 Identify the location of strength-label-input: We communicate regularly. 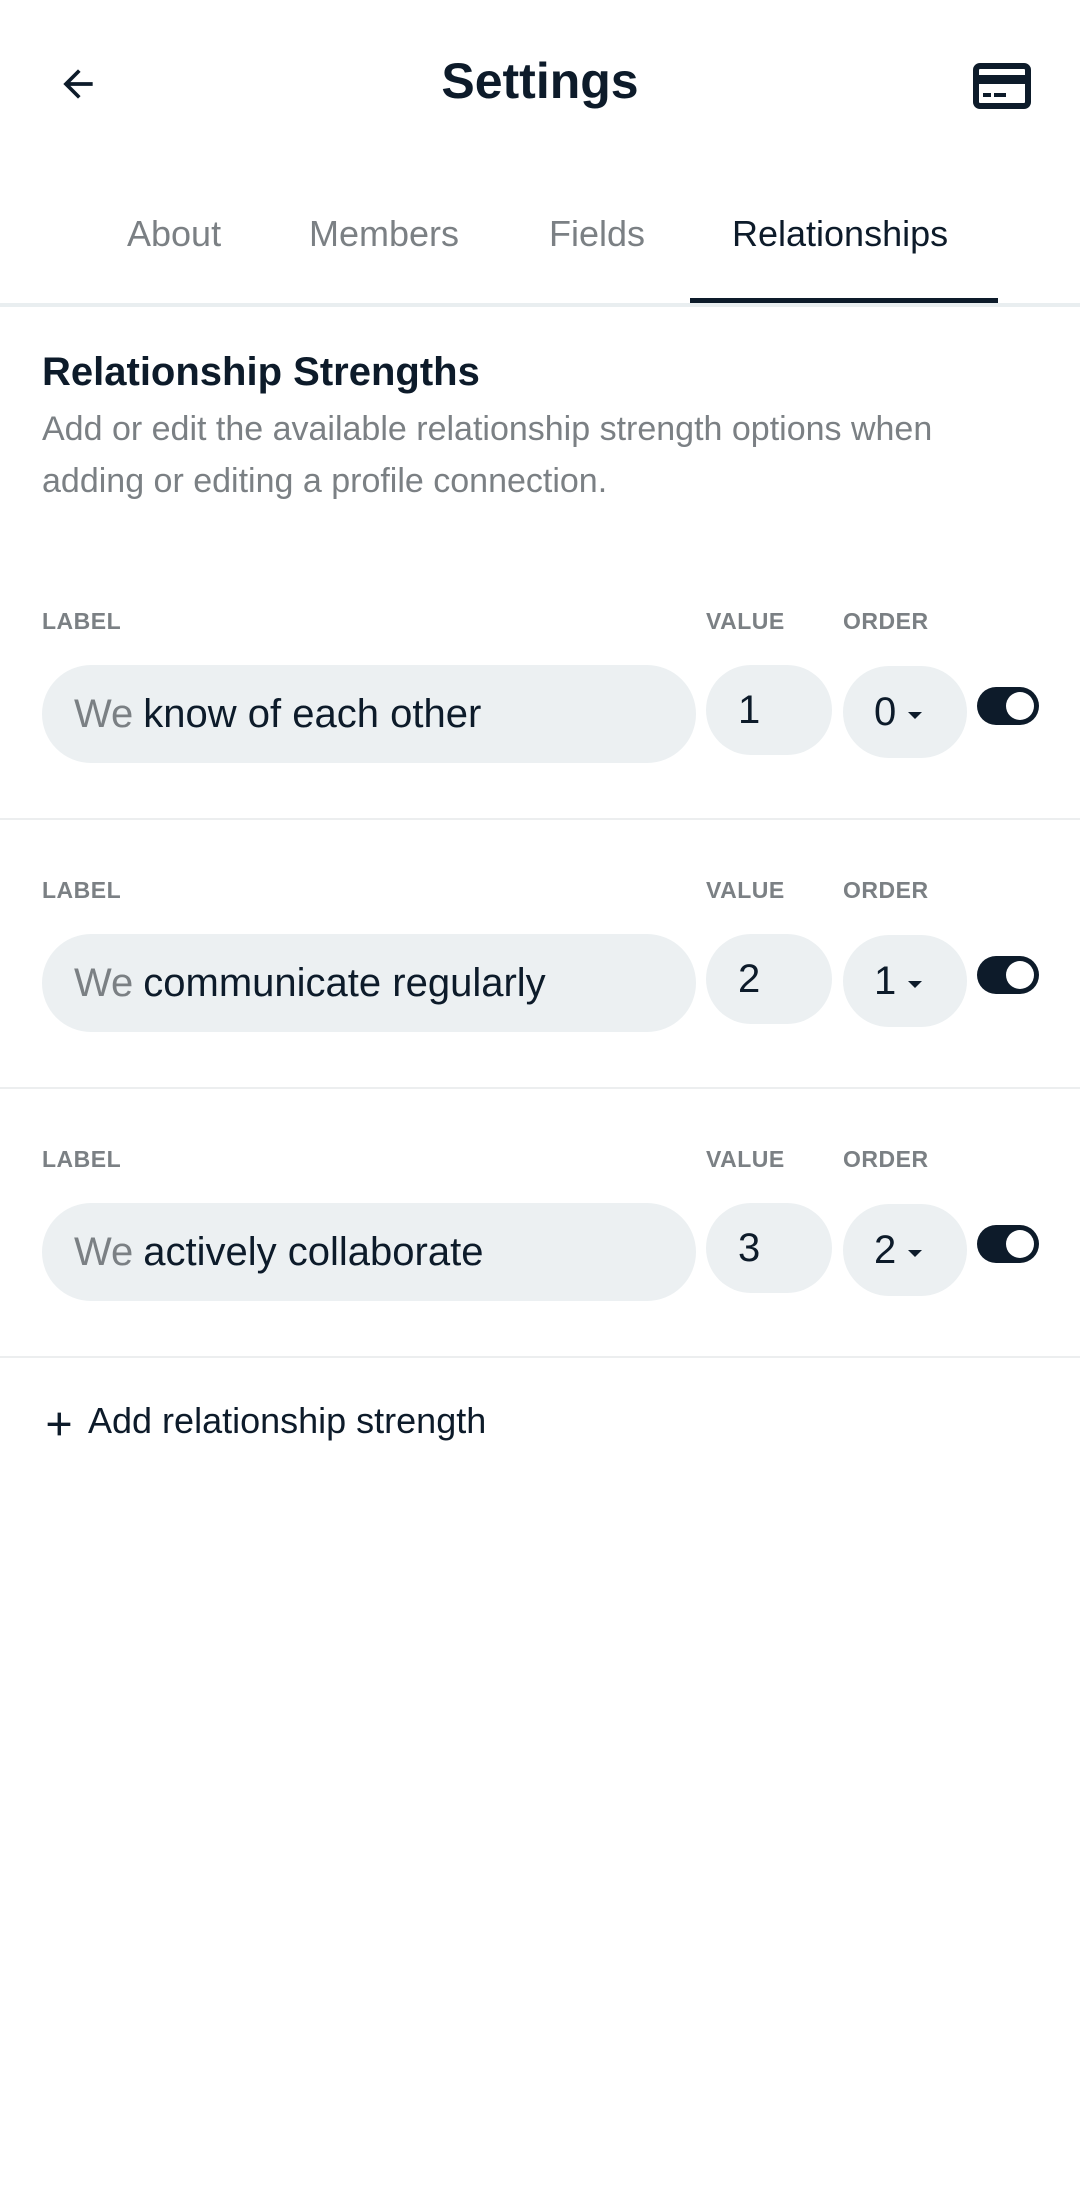
(369, 983).